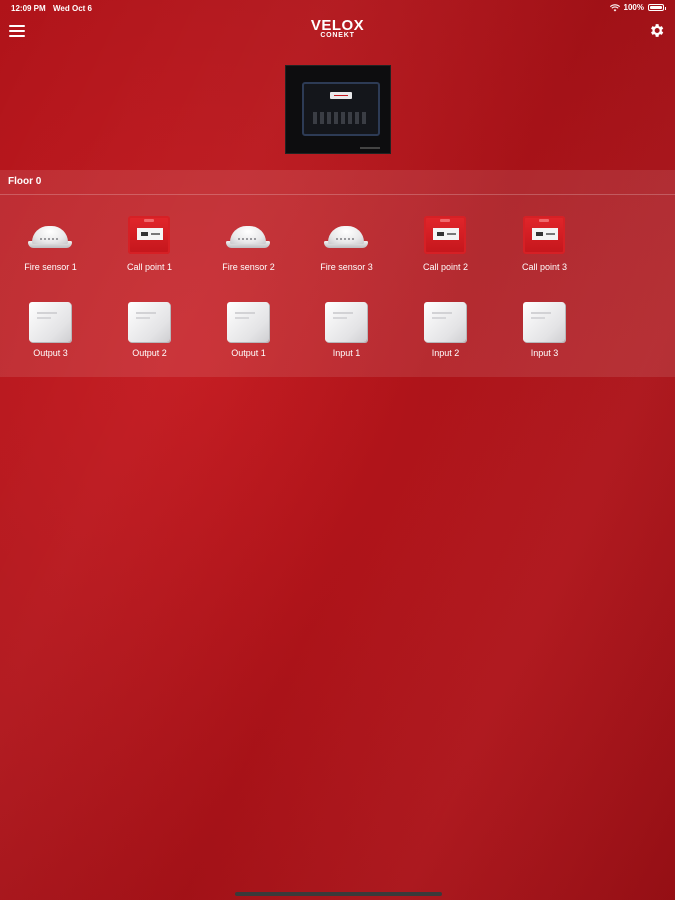 This screenshot has width=675, height=900. I want to click on panel-foot, so click(370, 148).